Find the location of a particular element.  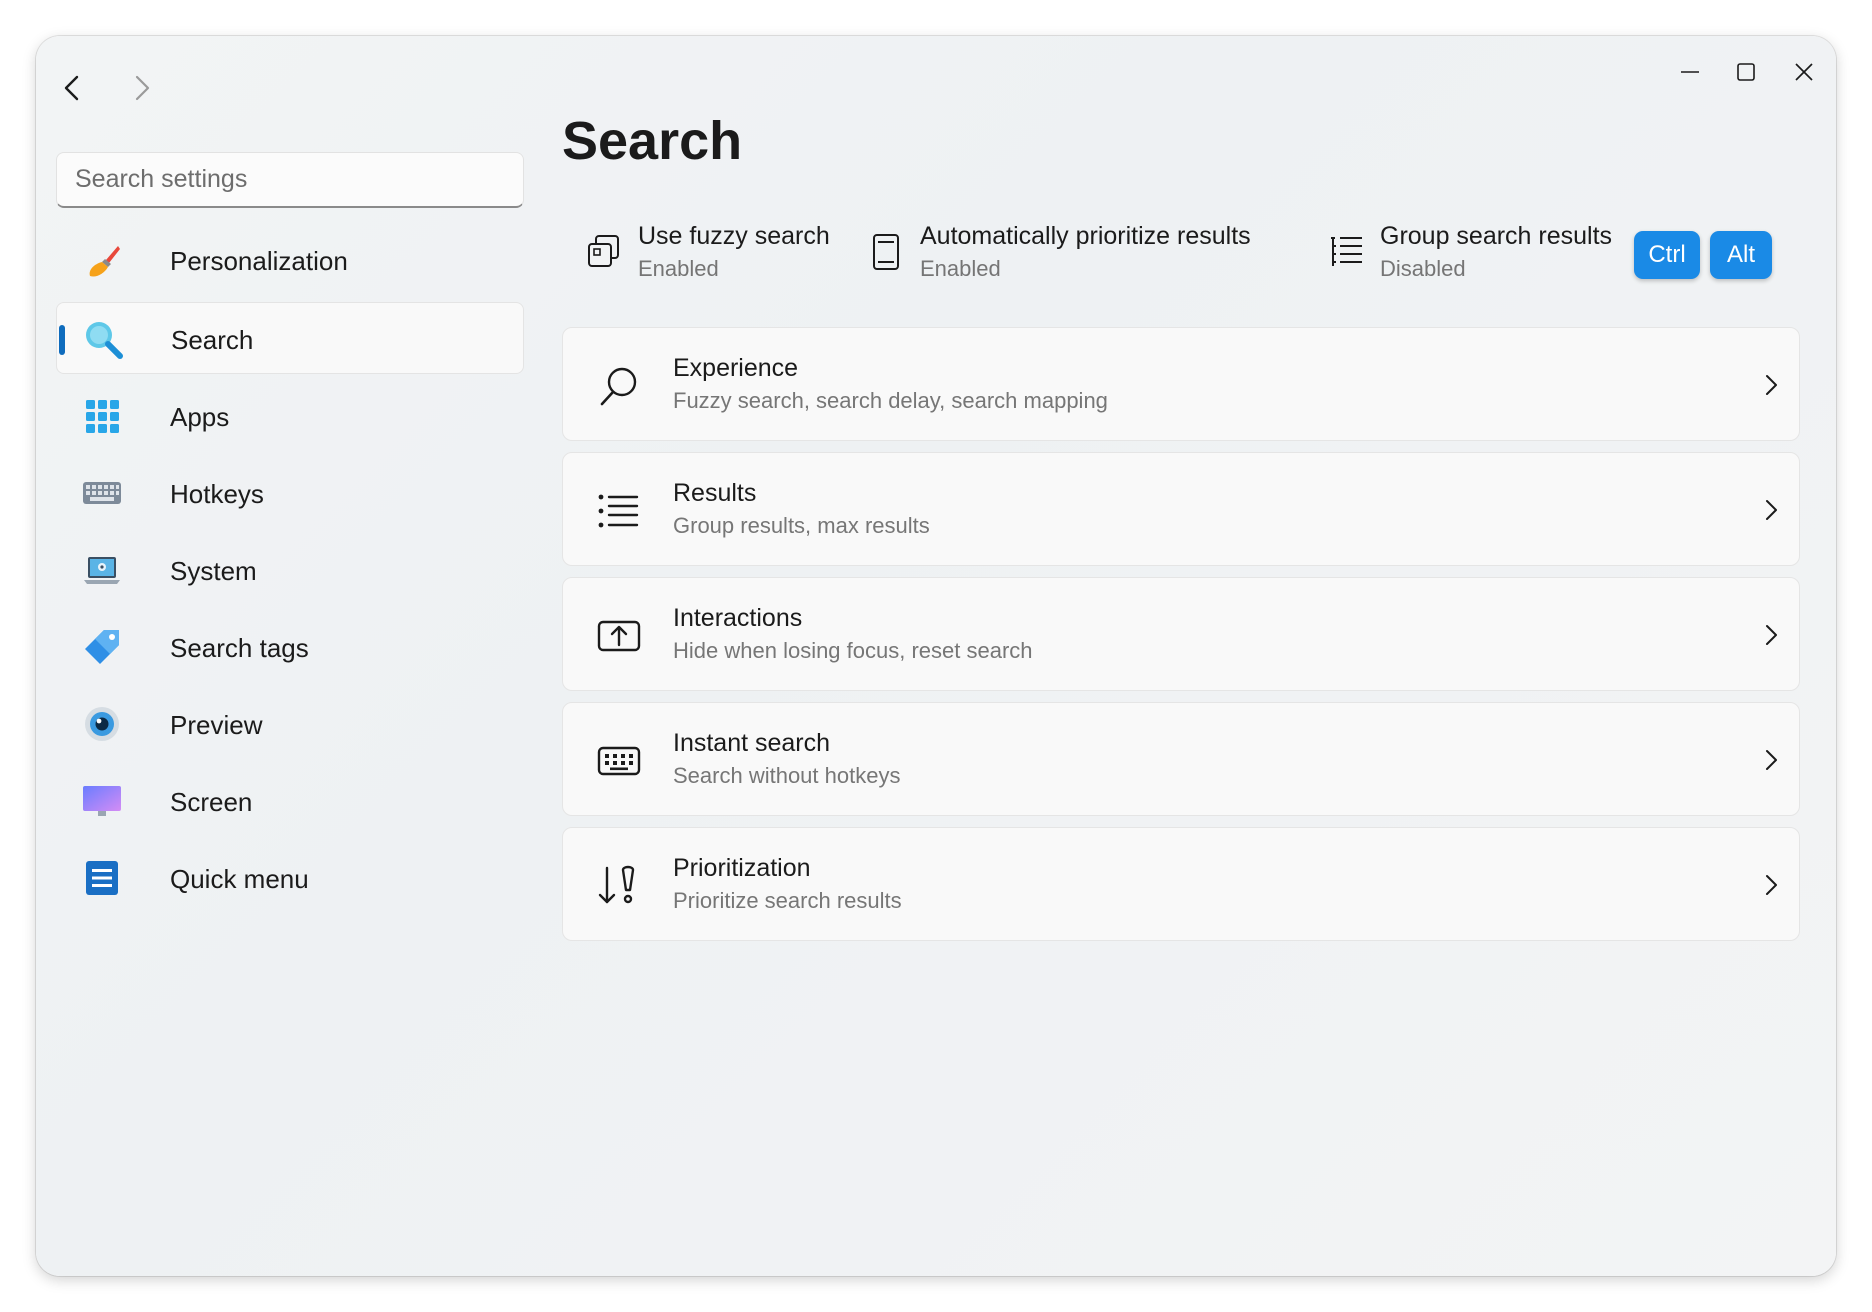

chevron-left-icon is located at coordinates (71, 88).